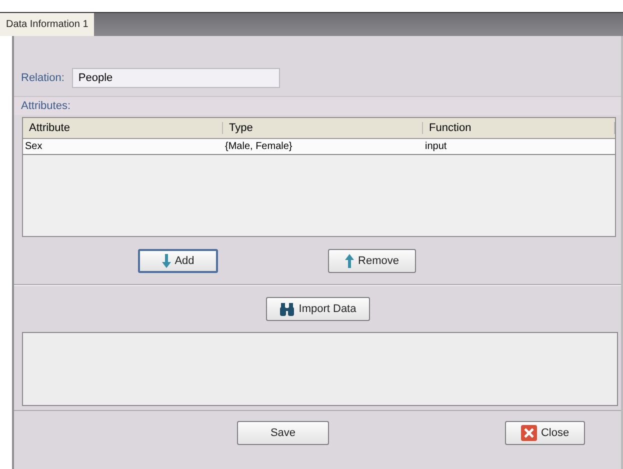  I want to click on table-cell-text: Sex, so click(34, 146).